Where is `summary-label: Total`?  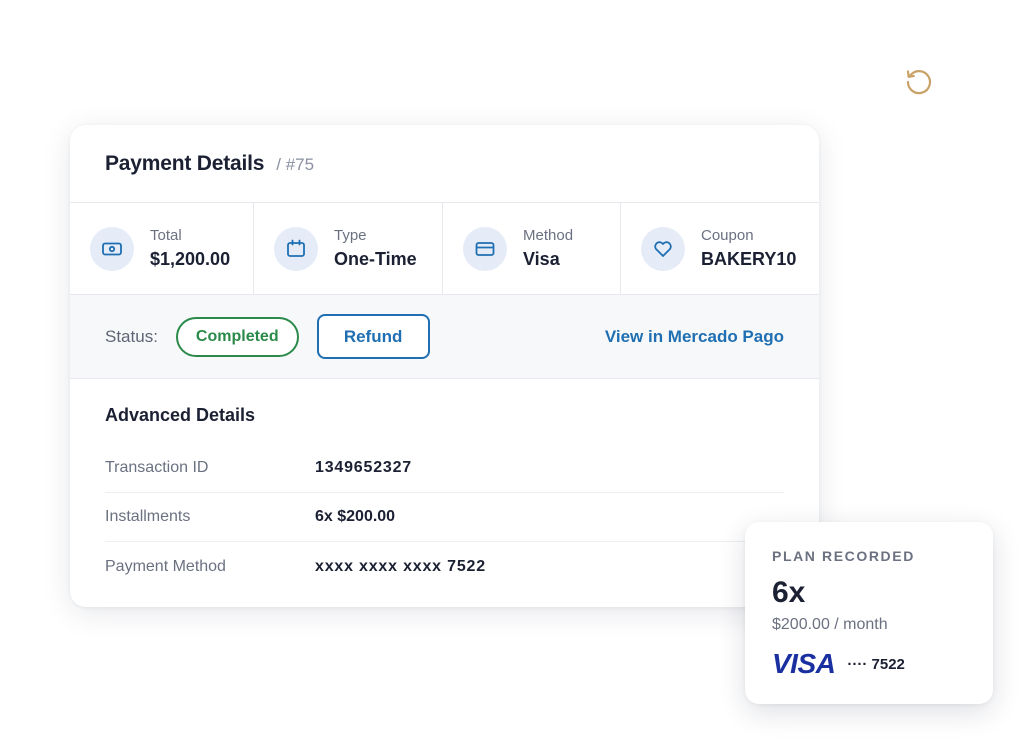
summary-label: Total is located at coordinates (166, 235).